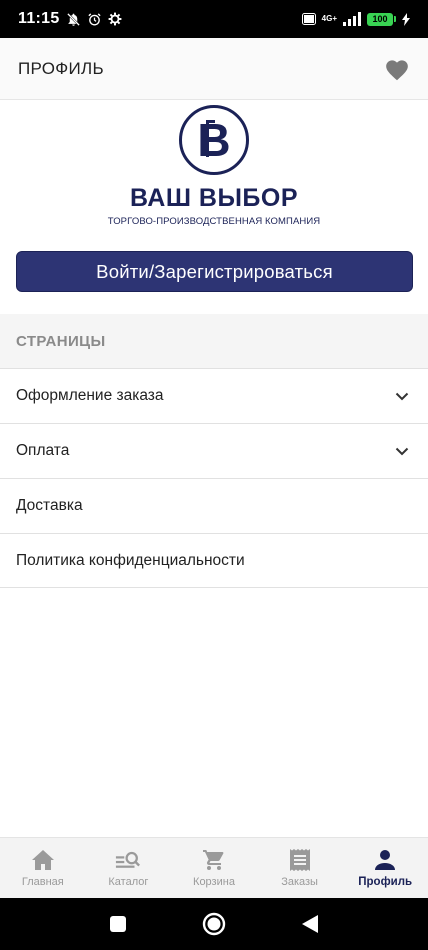 This screenshot has width=428, height=950. I want to click on page-item-label: Политика конфиденциальности, so click(130, 560).